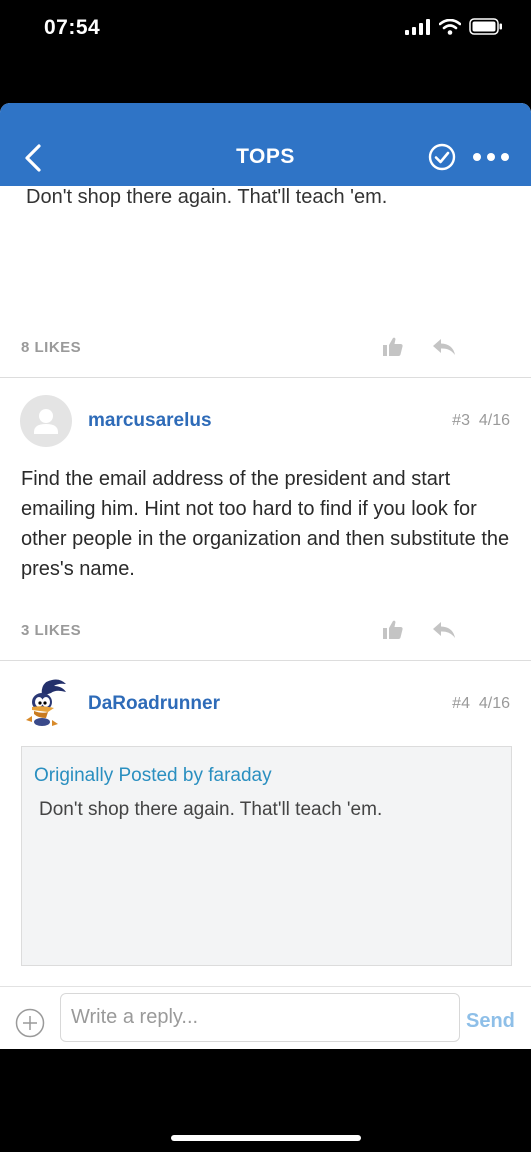 The height and width of the screenshot is (1152, 531). I want to click on more-dots-icon, so click(491, 157).